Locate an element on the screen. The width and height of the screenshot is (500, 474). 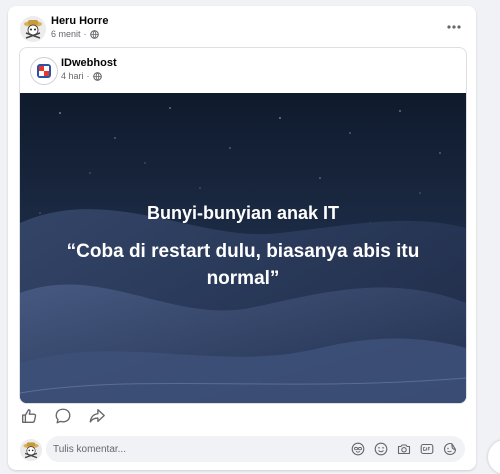
post-meta: 6 menit · is located at coordinates (75, 34).